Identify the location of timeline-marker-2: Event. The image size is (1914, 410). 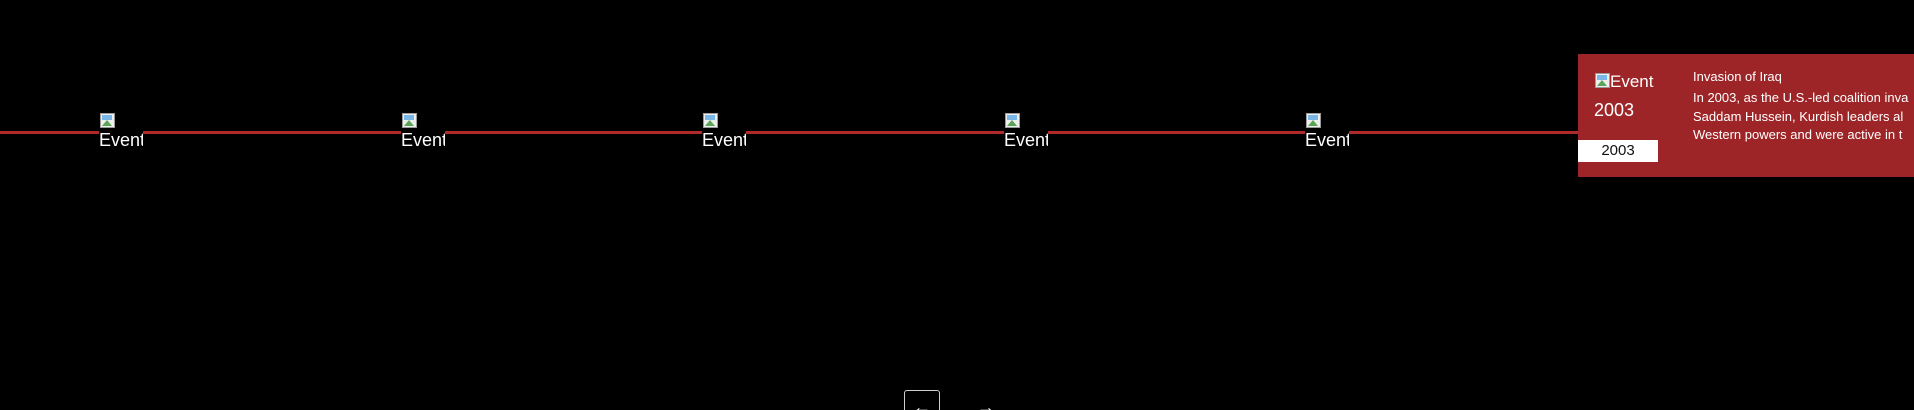
(423, 133).